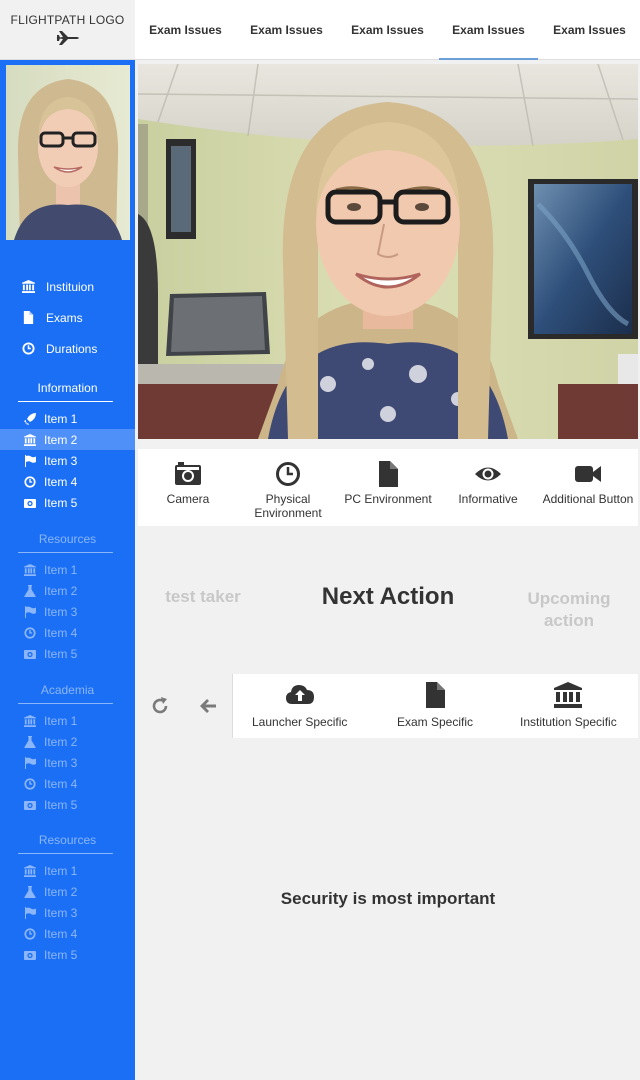  I want to click on nav-item-institution: Instituion, so click(67, 286).